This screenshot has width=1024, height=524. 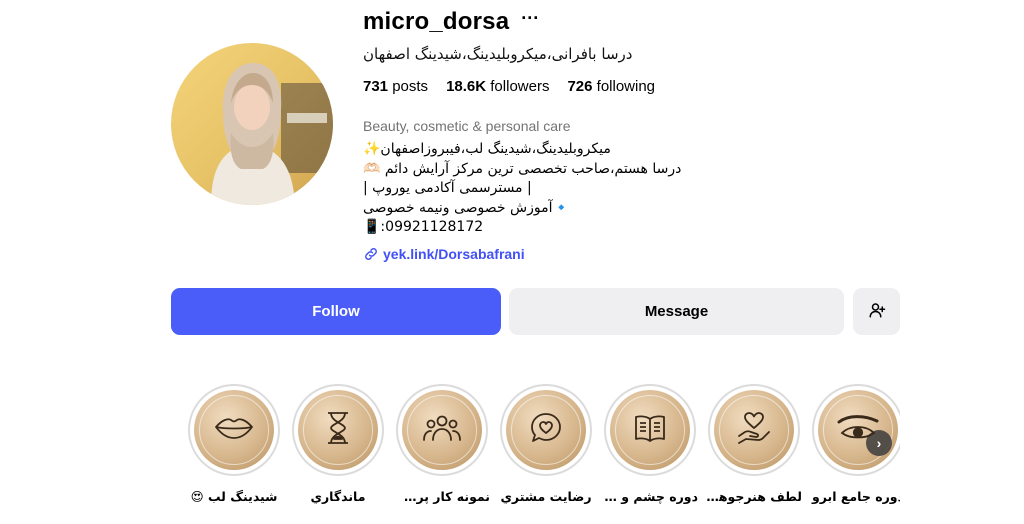 I want to click on profile-avatar, so click(x=252, y=124).